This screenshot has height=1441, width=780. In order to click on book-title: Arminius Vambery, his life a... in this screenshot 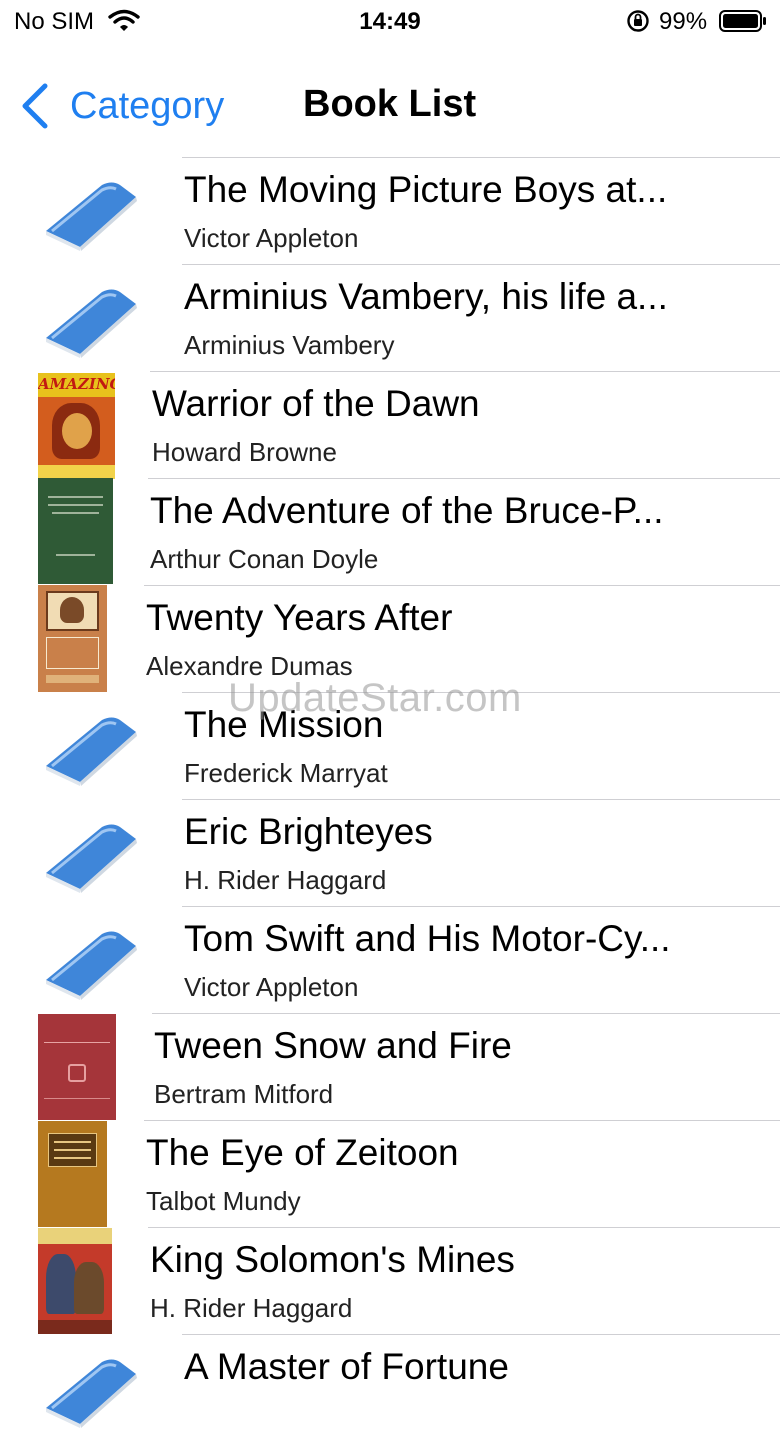, I will do `click(426, 296)`.